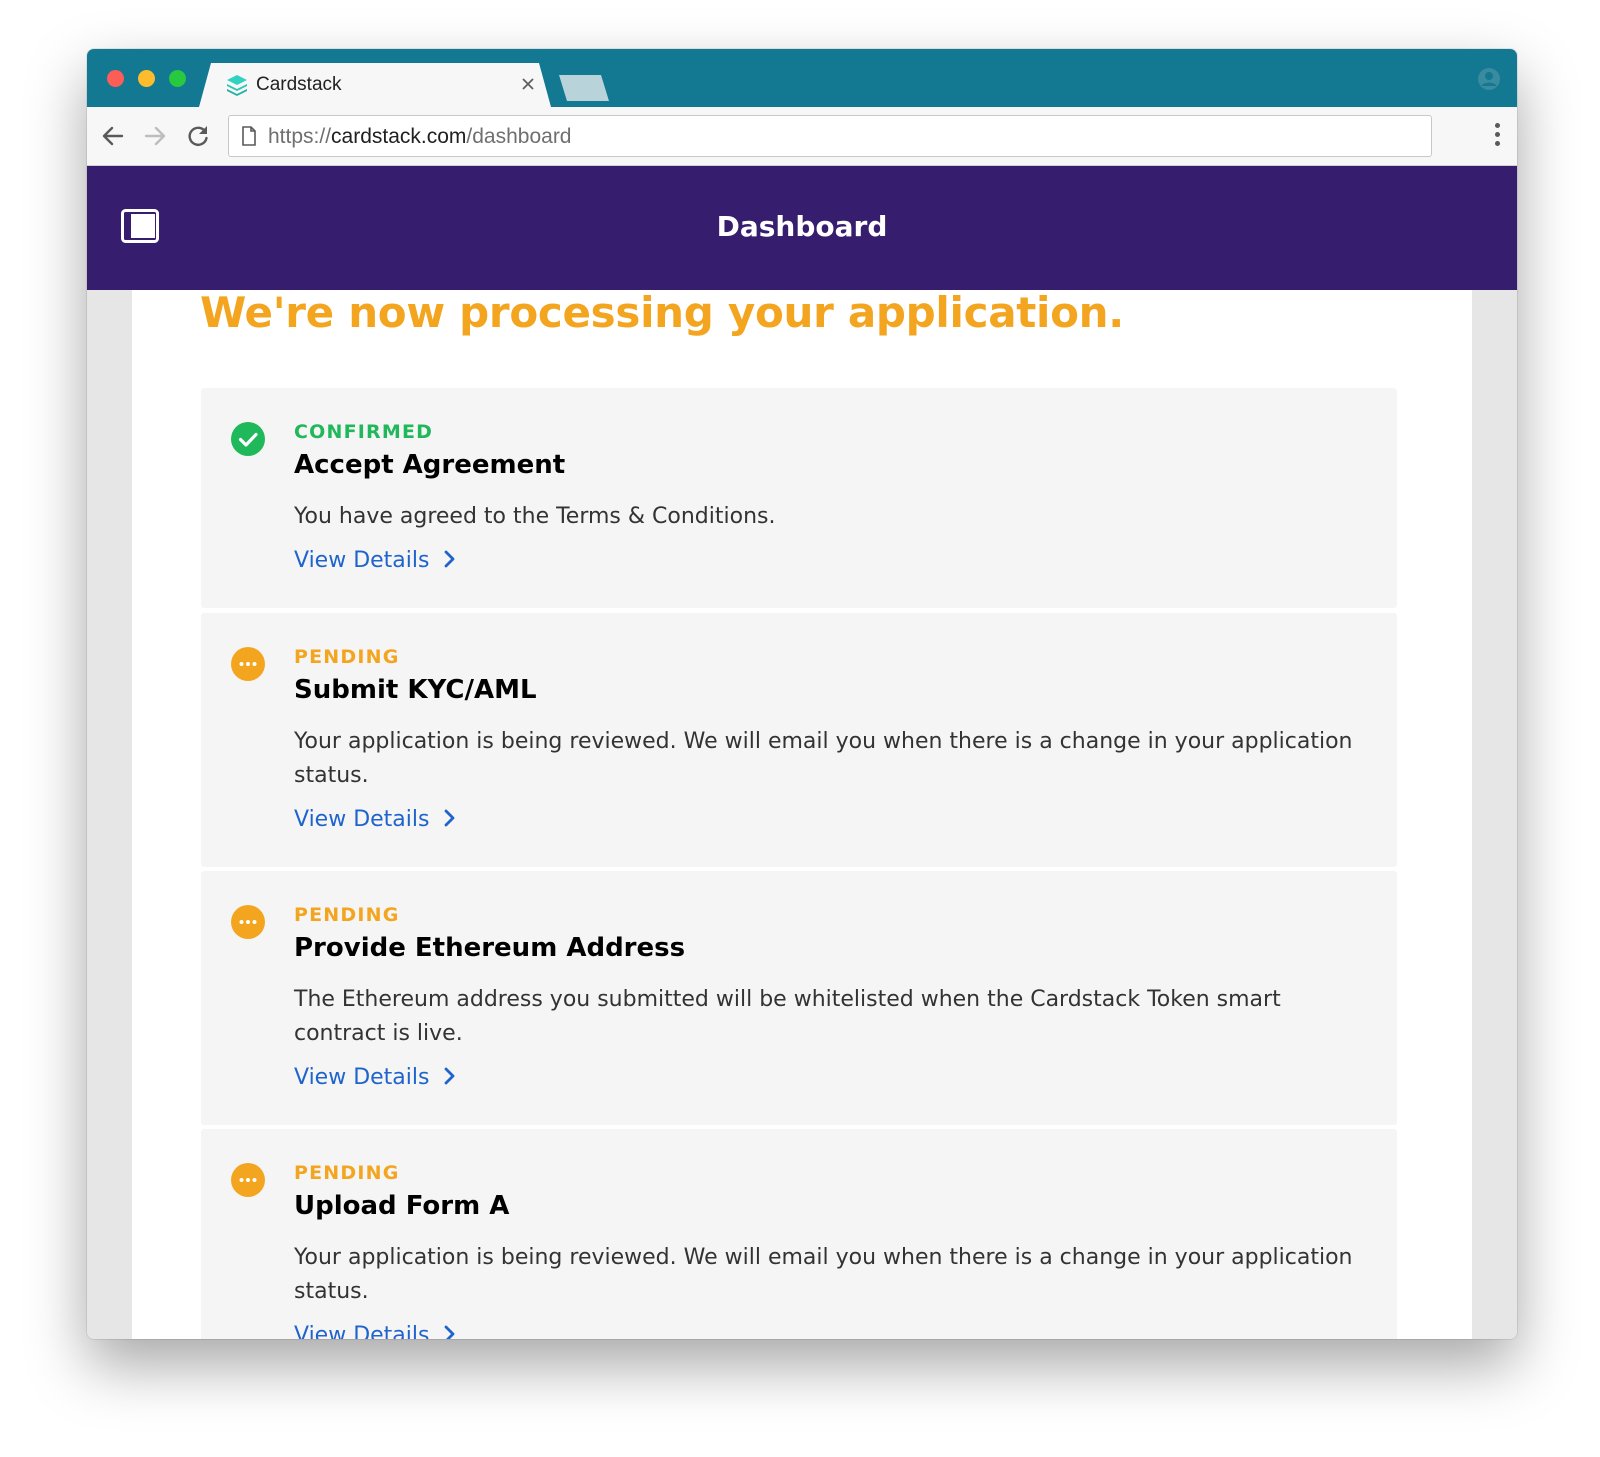  Describe the element at coordinates (584, 88) in the screenshot. I see `new-tab-button` at that location.